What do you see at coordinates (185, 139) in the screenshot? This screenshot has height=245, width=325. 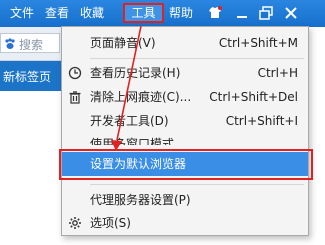 I see `menu-item-multi-window-mode: 使用多窗口模式` at bounding box center [185, 139].